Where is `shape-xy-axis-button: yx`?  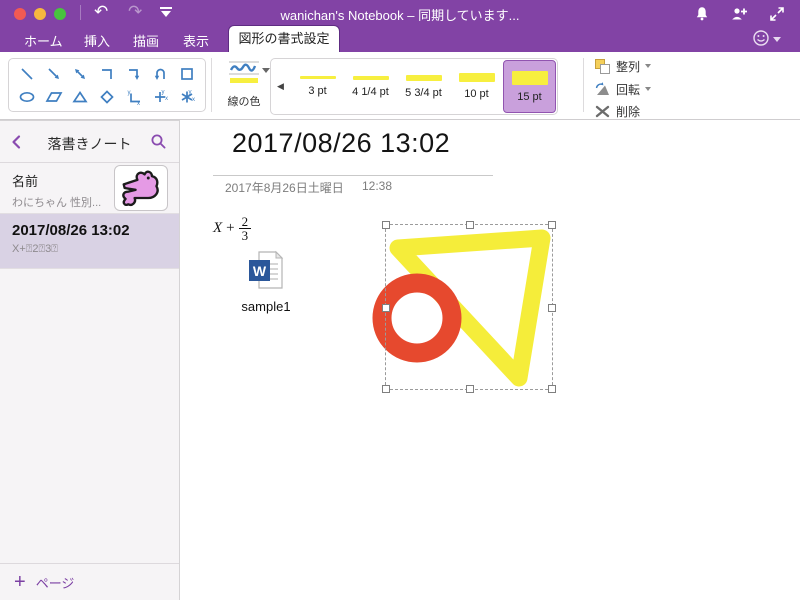
shape-xy-axis-button: yx is located at coordinates (134, 97).